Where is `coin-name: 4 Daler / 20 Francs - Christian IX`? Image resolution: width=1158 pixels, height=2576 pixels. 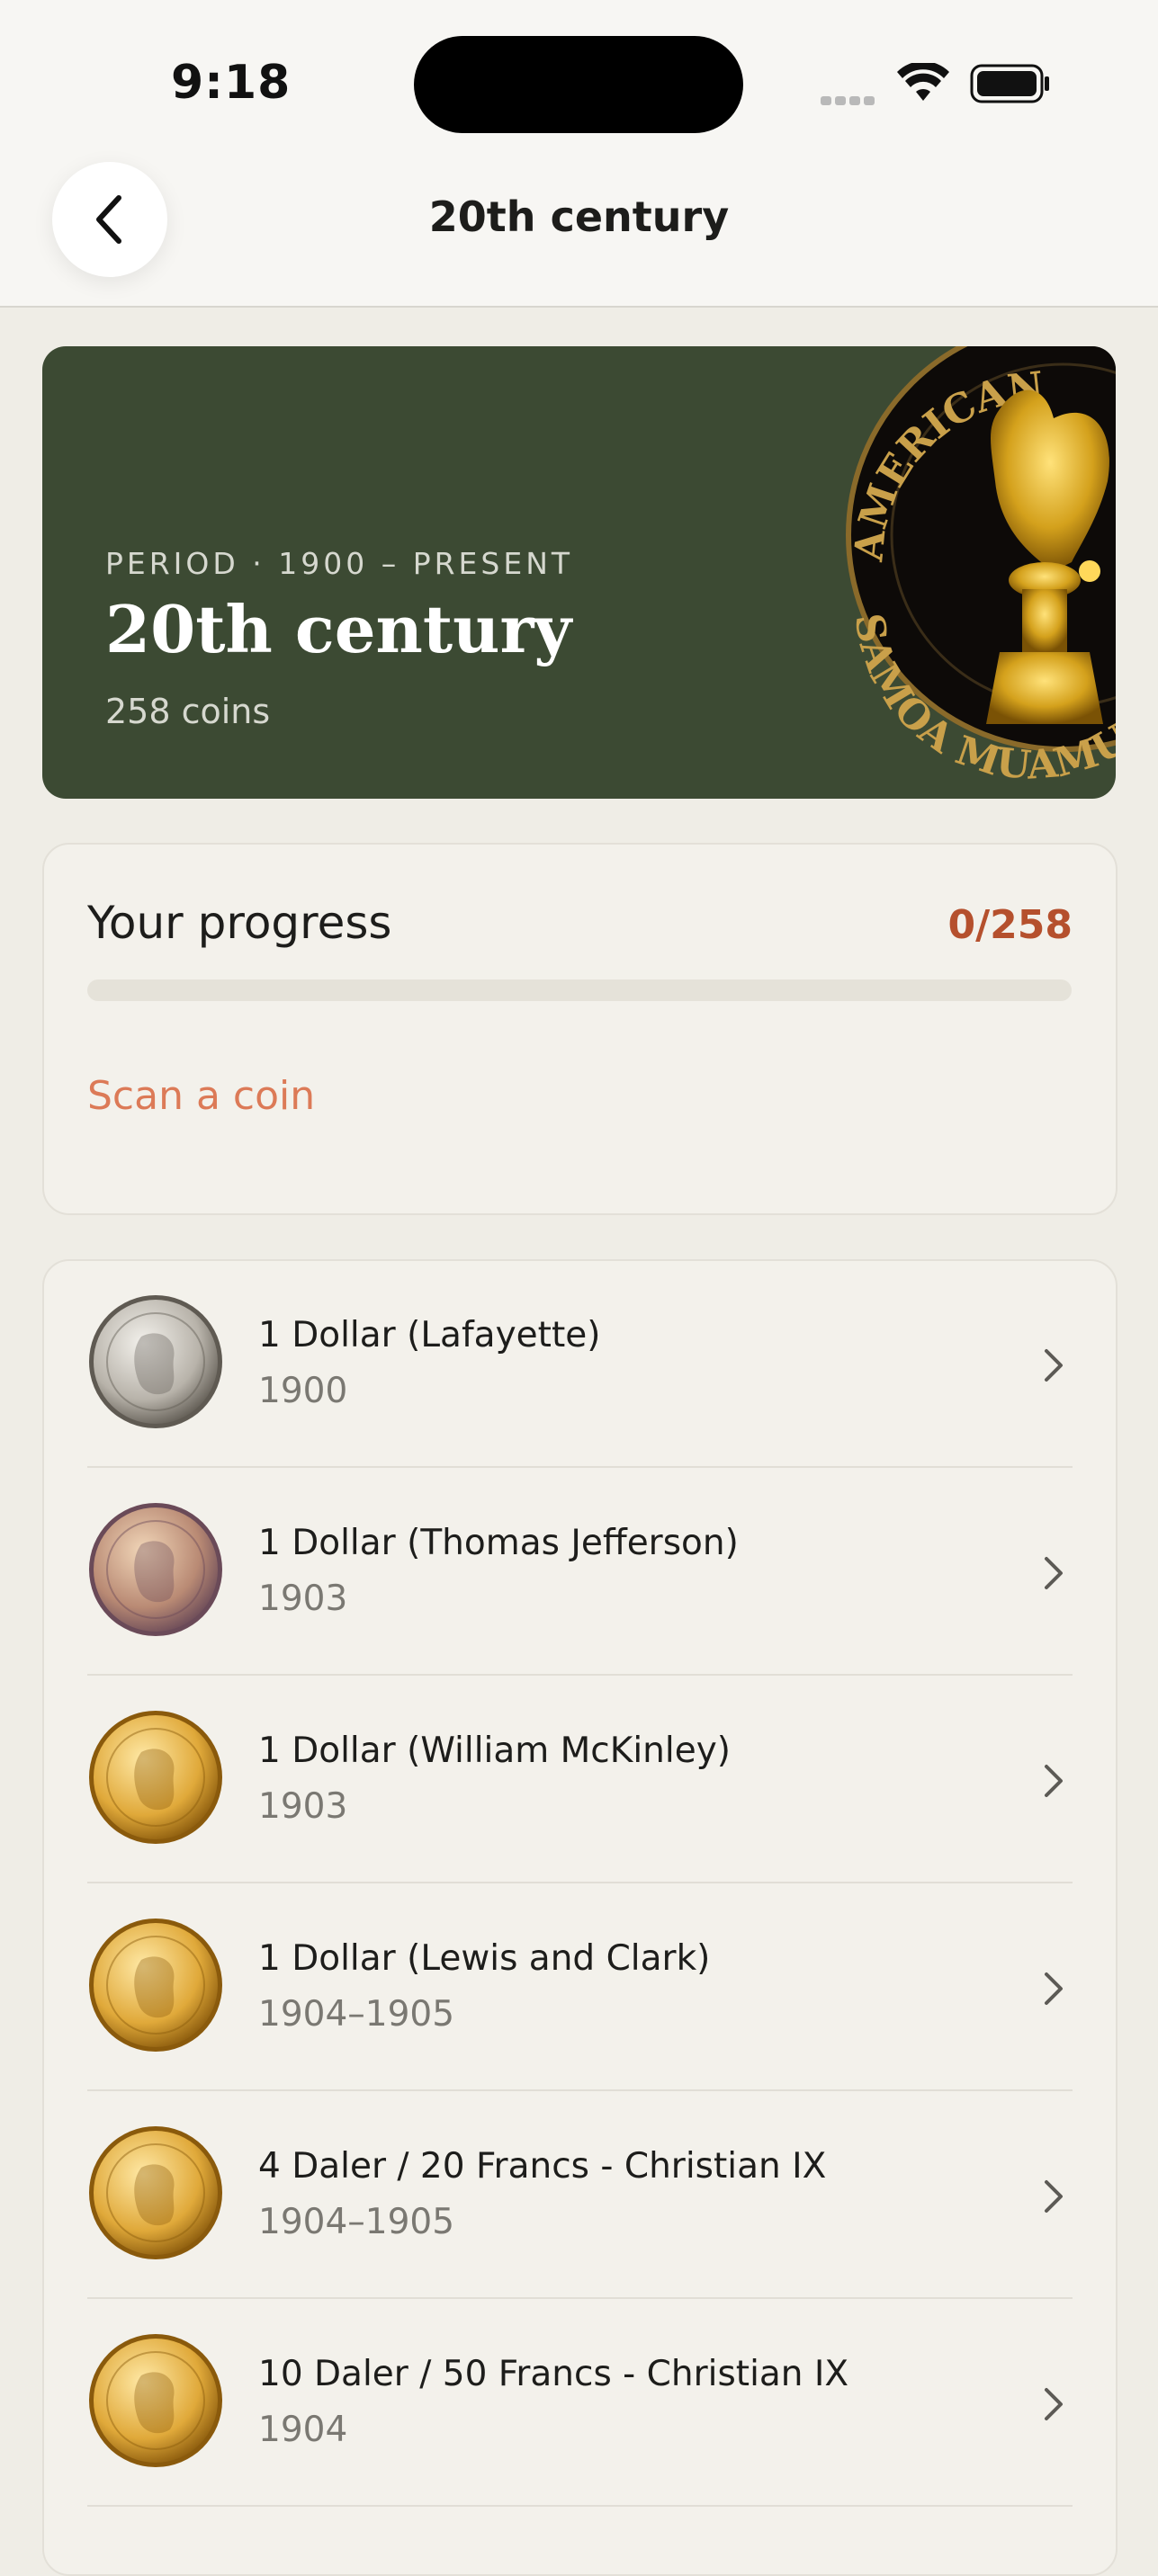
coin-name: 4 Daler / 20 Francs - Christian IX is located at coordinates (542, 2166).